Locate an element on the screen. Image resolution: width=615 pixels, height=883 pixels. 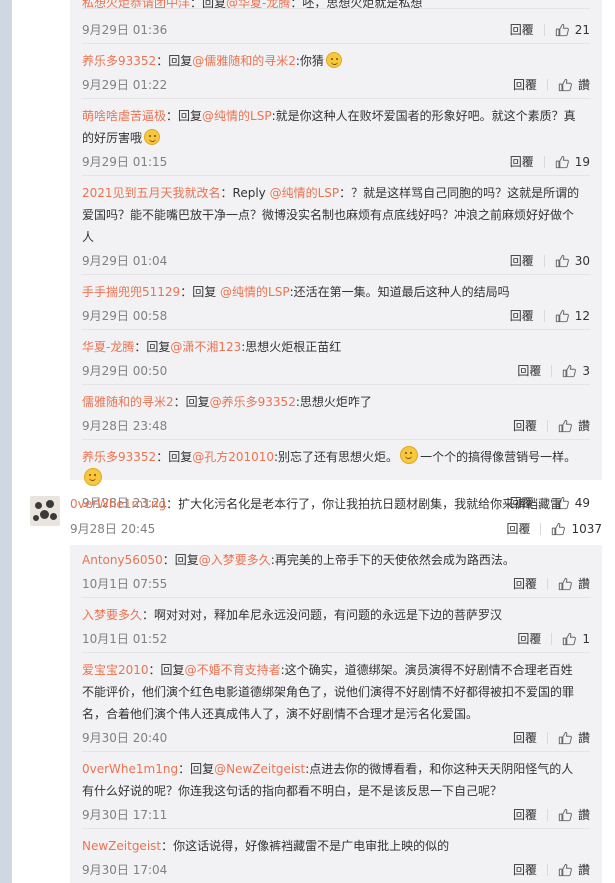
reply-text: 入梦要多久：啊对对对，释加牟尼永远没问题，有问题的永远是下边的菩萨罗汉 is located at coordinates (336, 615).